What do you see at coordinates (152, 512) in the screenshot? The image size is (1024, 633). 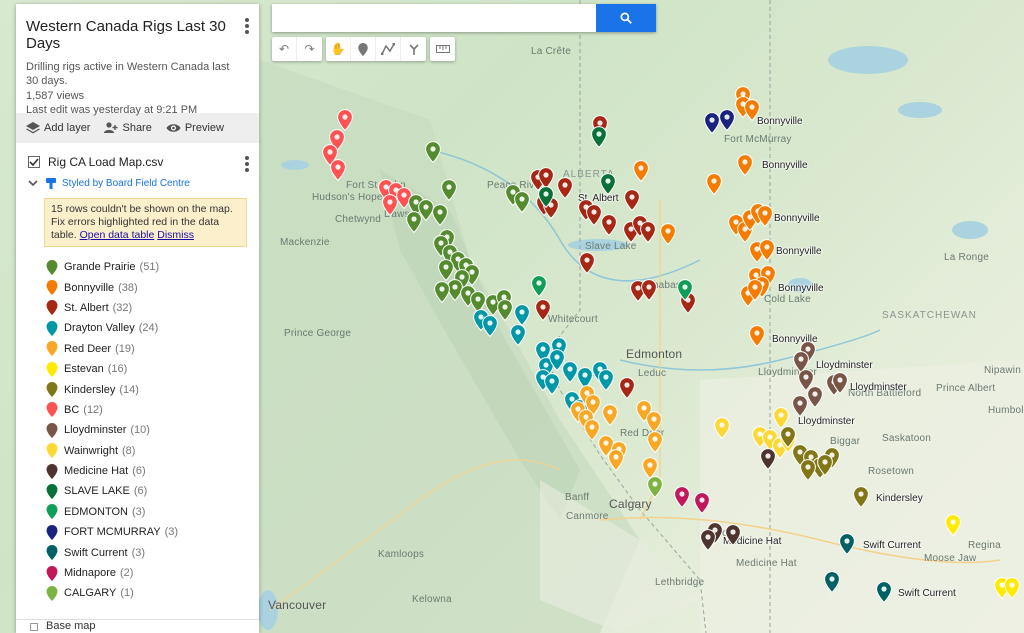 I see `legend-item: EDMONTON (3)` at bounding box center [152, 512].